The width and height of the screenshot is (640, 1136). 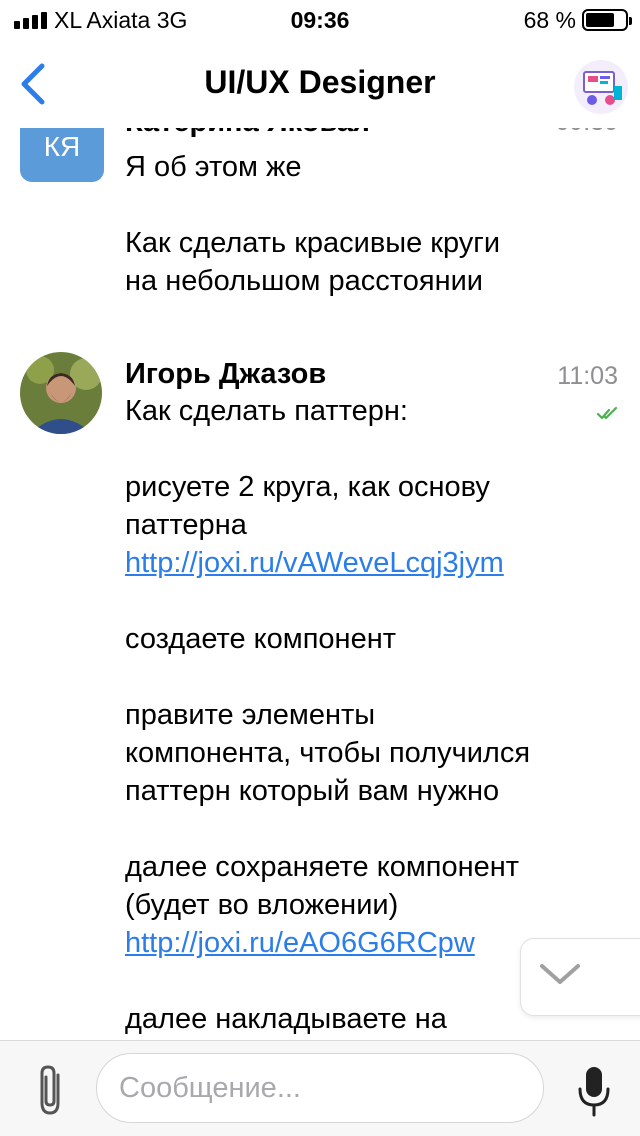 What do you see at coordinates (225, 374) in the screenshot?
I see `sender-name: Игорь Джазов` at bounding box center [225, 374].